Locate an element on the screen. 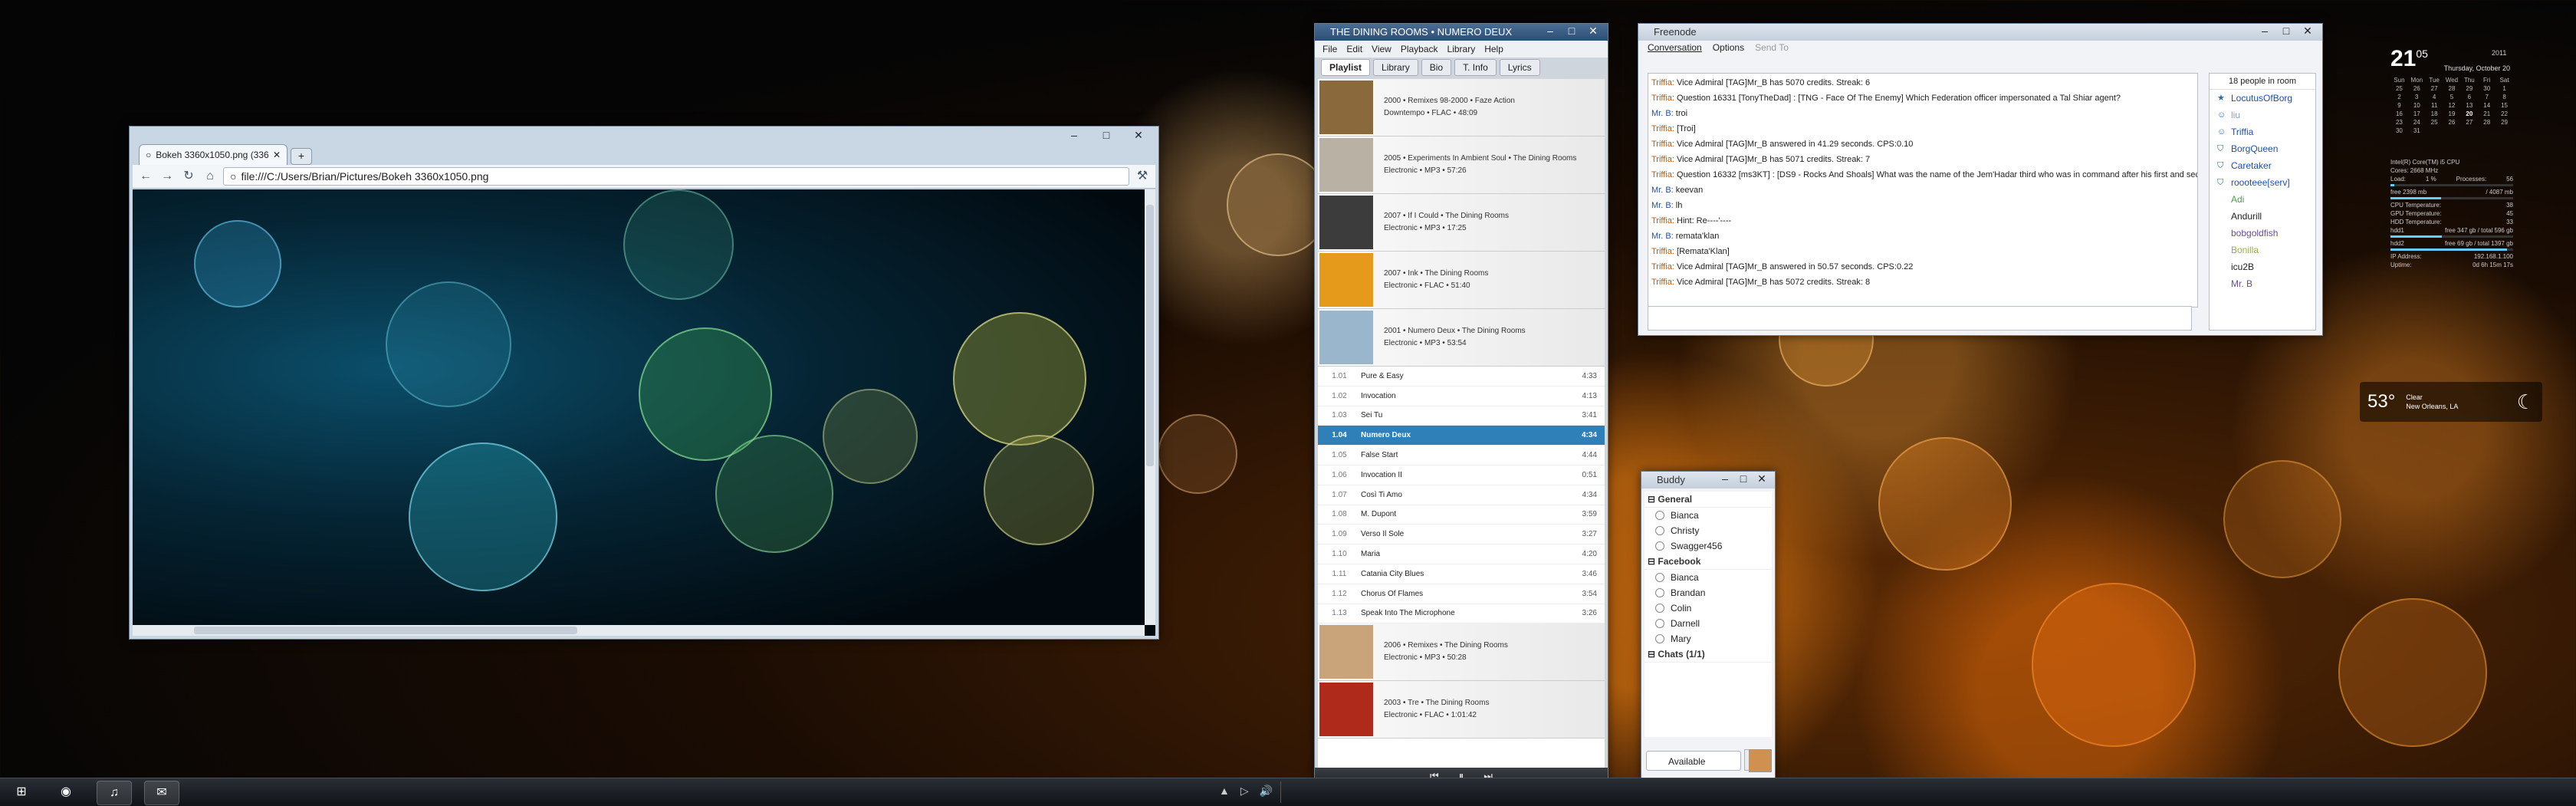 This screenshot has width=2576, height=806. reload-icon: ↻ is located at coordinates (189, 177).